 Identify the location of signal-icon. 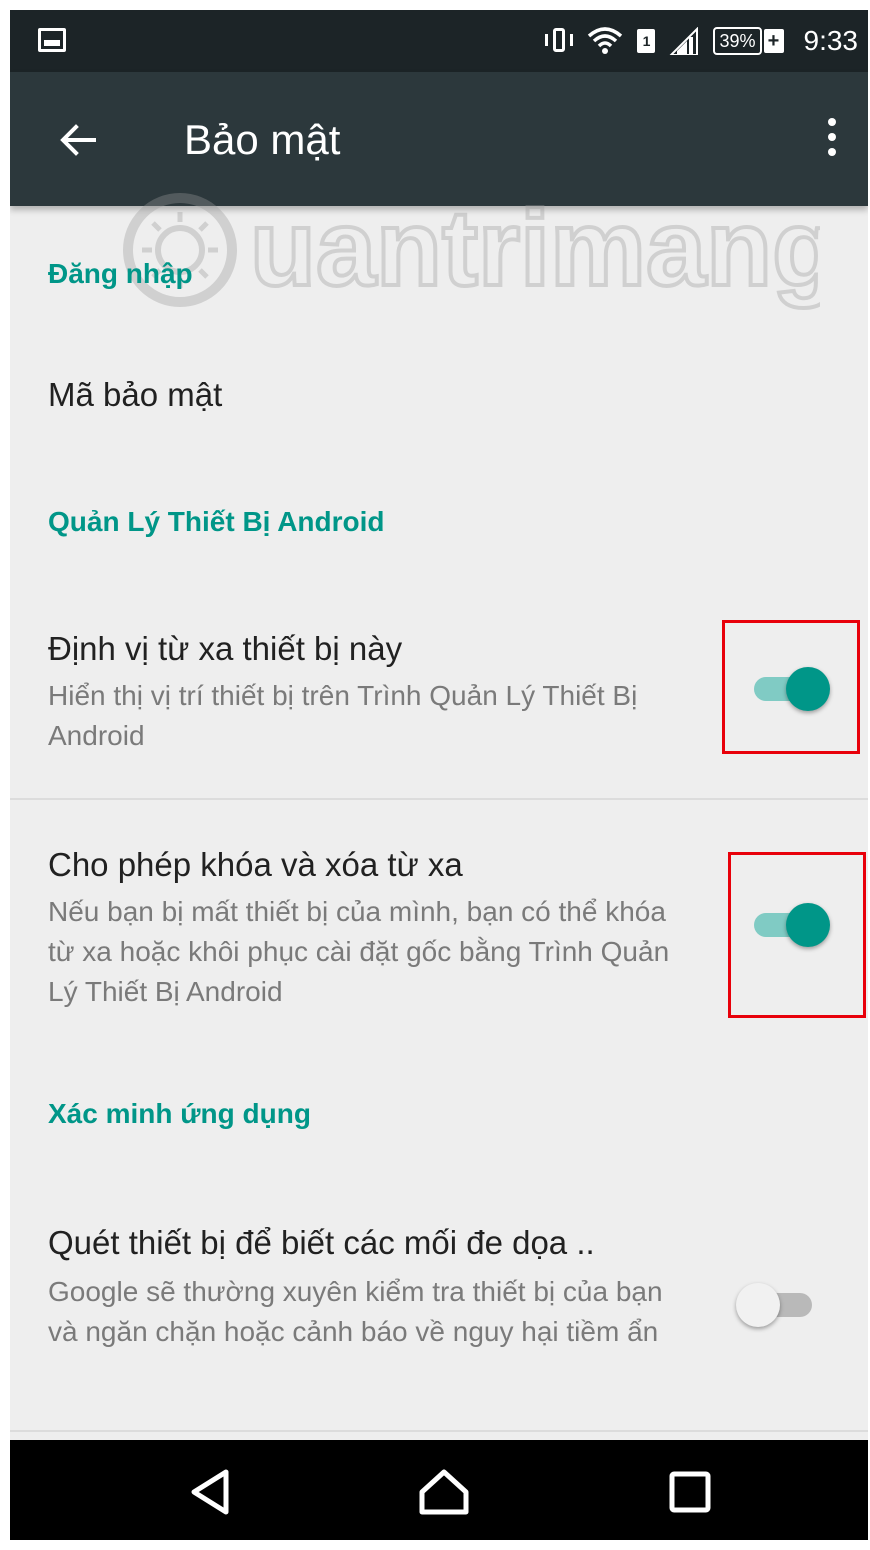
(684, 41).